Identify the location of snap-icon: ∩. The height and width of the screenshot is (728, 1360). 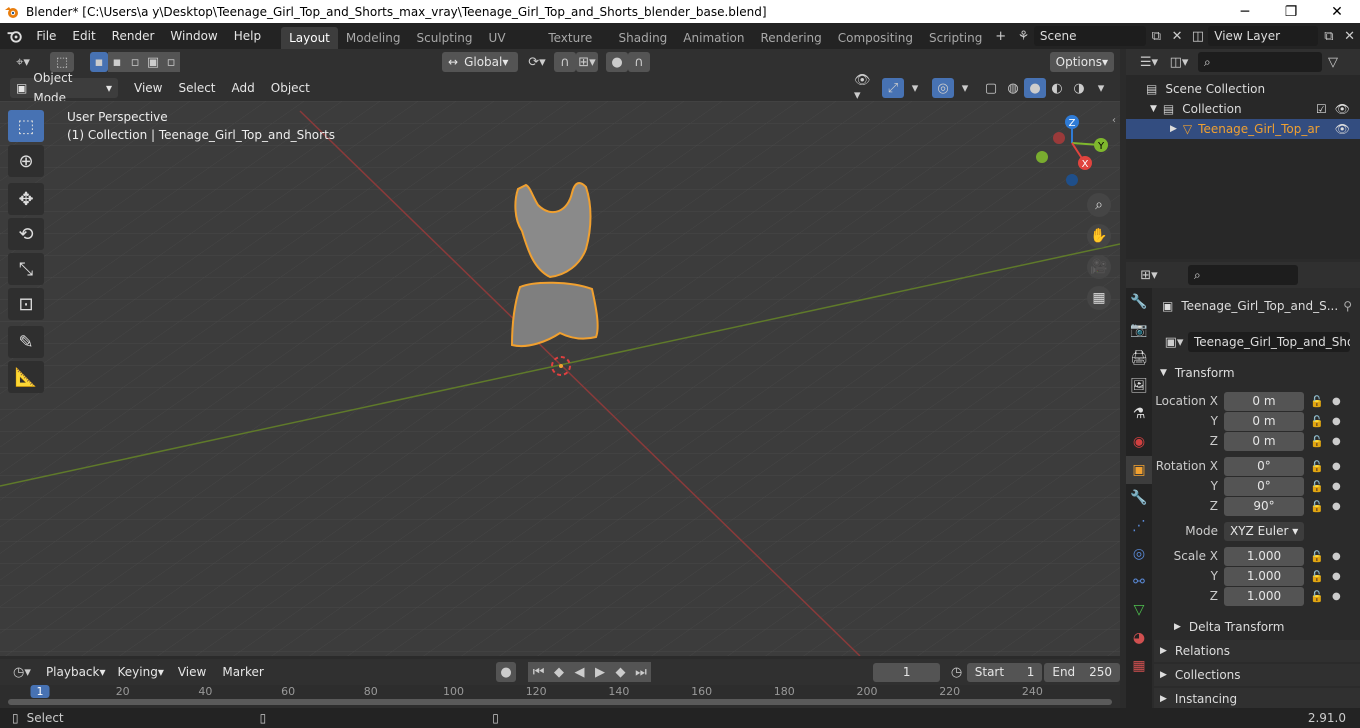
(565, 62).